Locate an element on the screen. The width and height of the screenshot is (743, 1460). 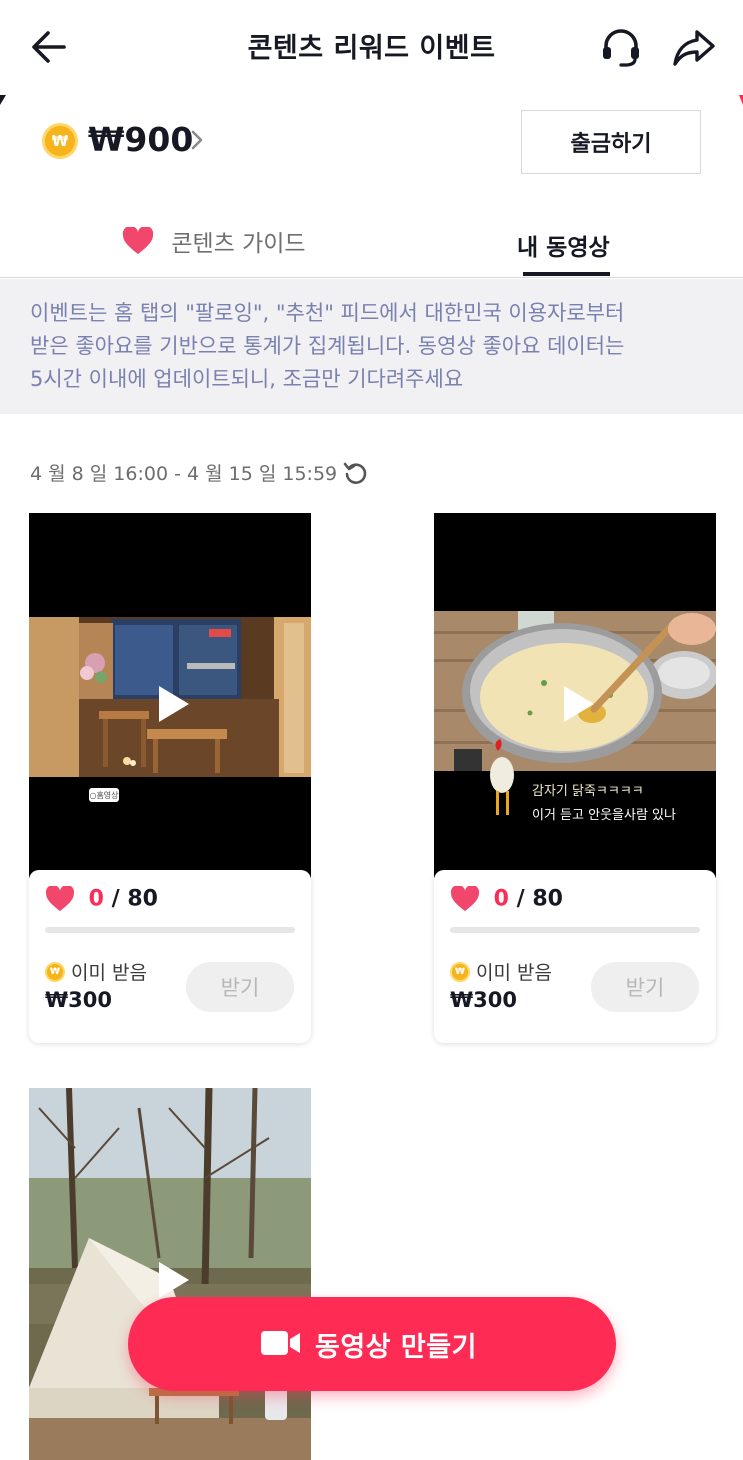
video-thumbnail: ○홈영상 is located at coordinates (170, 695).